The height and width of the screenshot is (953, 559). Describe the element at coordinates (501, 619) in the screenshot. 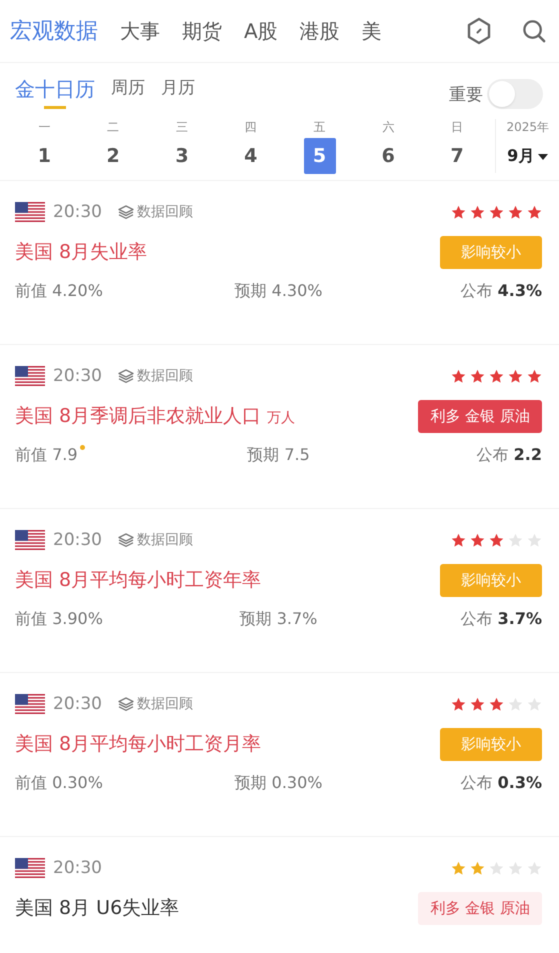

I see `actual-value: 公布 3.7%` at that location.